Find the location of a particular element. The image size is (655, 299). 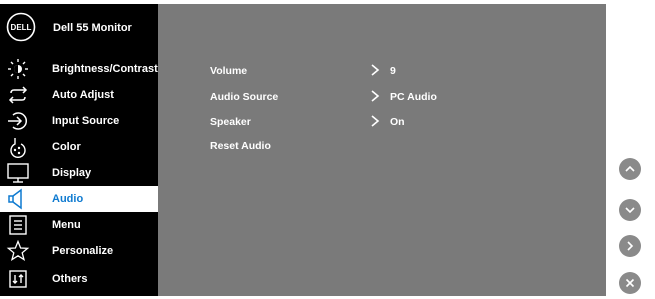

setting-name: Audio Source is located at coordinates (244, 97).